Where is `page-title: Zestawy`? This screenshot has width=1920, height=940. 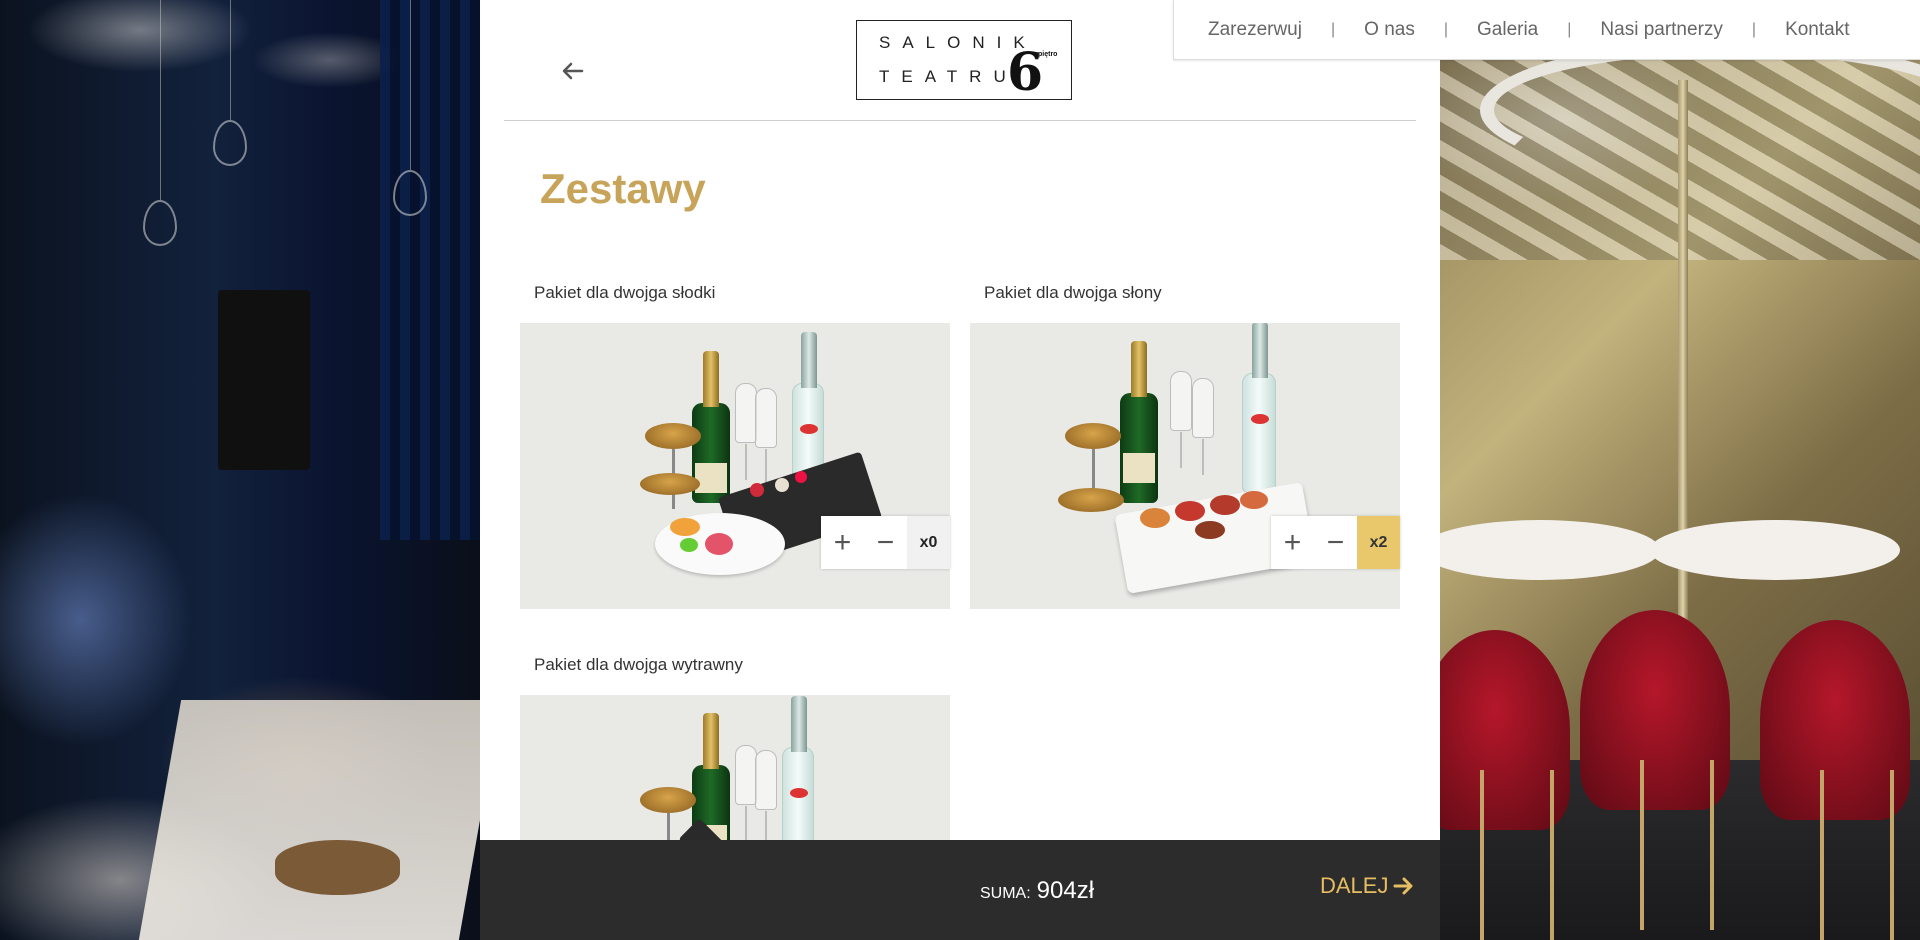 page-title: Zestawy is located at coordinates (623, 188).